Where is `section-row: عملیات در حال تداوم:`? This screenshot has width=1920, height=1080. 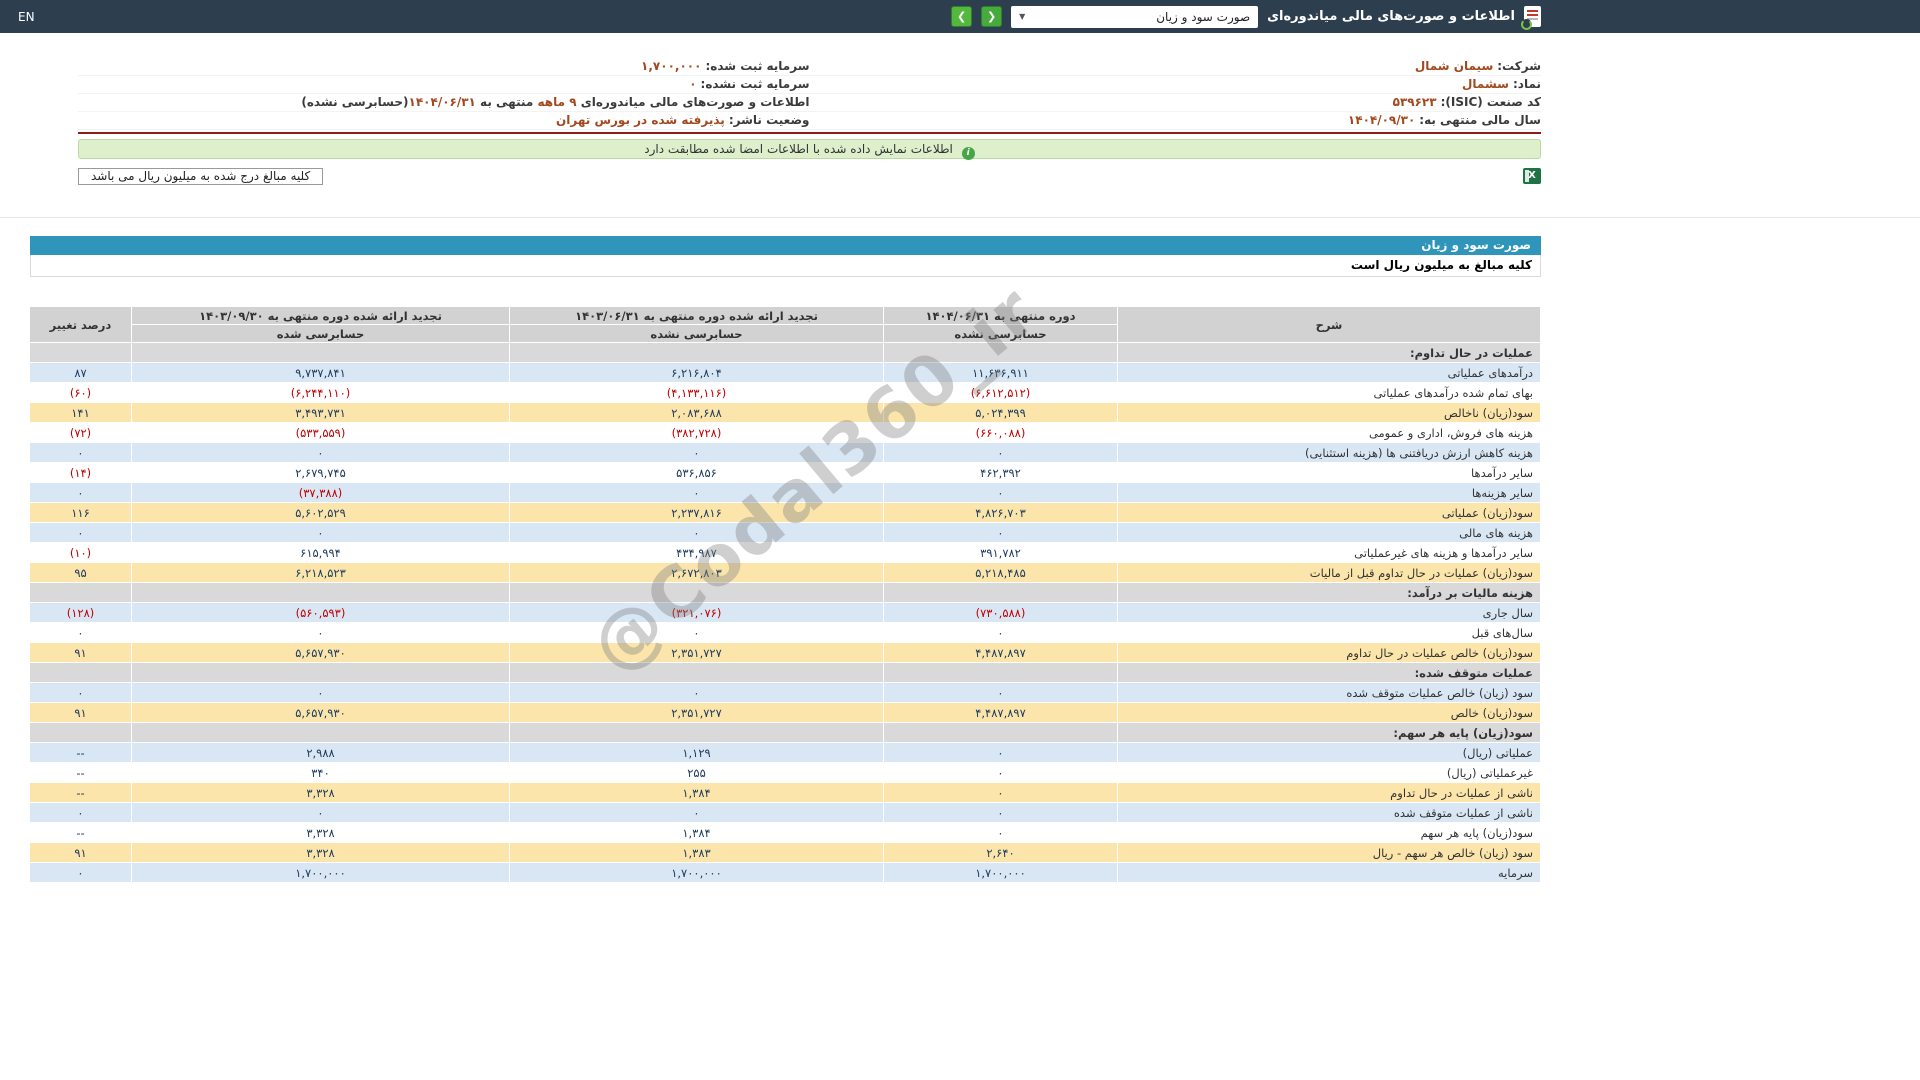
section-row: عملیات در حال تداوم: is located at coordinates (785, 352).